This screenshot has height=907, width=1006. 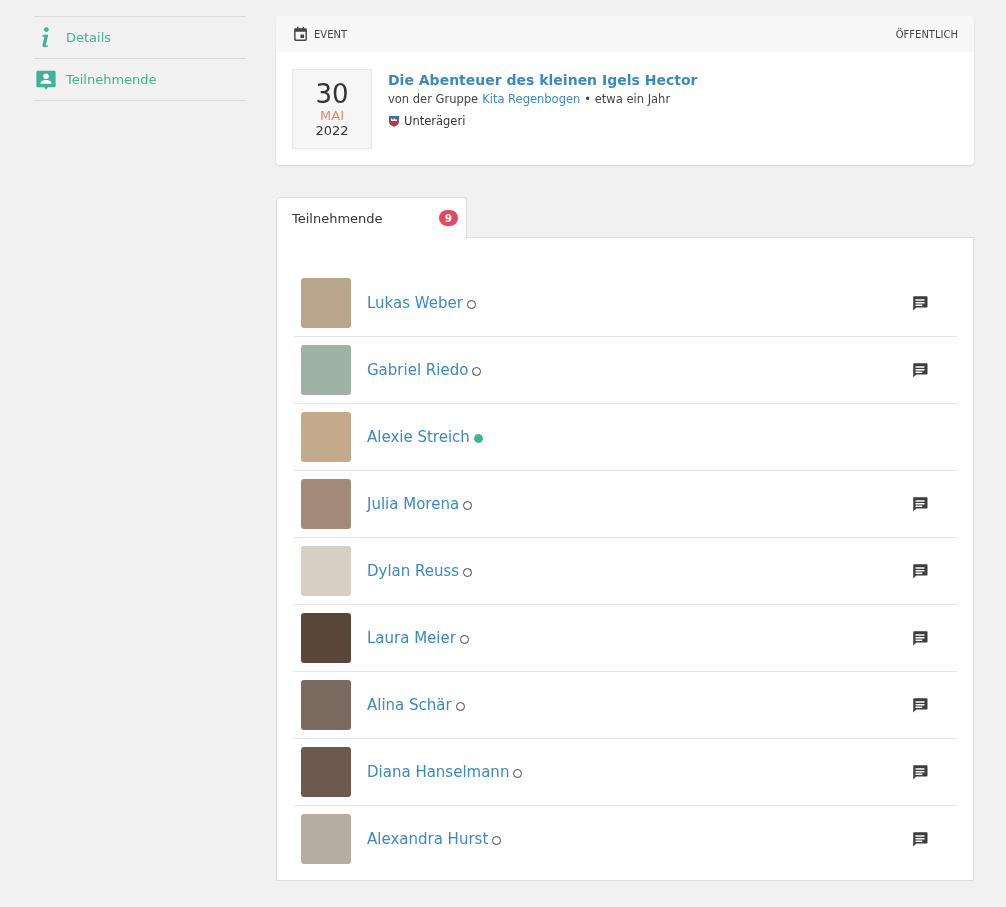 I want to click on event-type-label: EVENT, so click(x=331, y=34).